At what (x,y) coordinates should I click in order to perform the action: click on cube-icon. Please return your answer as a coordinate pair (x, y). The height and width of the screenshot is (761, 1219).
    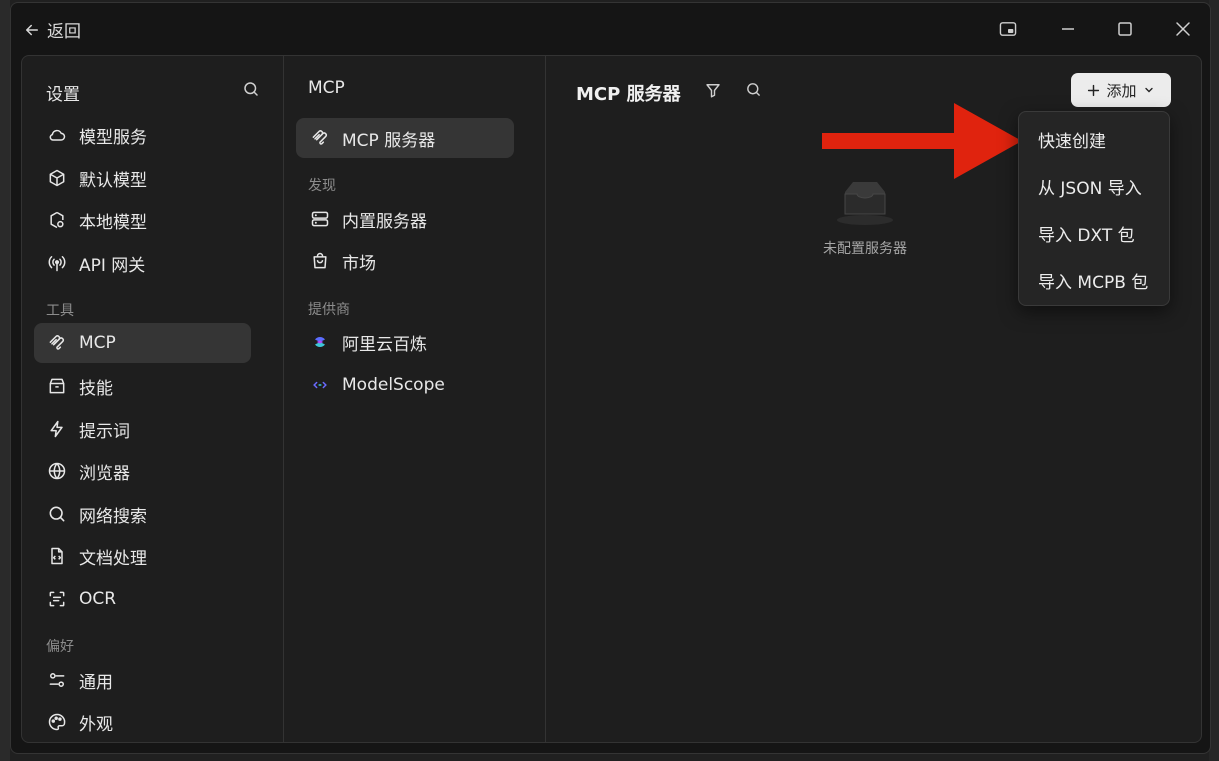
    Looking at the image, I should click on (57, 178).